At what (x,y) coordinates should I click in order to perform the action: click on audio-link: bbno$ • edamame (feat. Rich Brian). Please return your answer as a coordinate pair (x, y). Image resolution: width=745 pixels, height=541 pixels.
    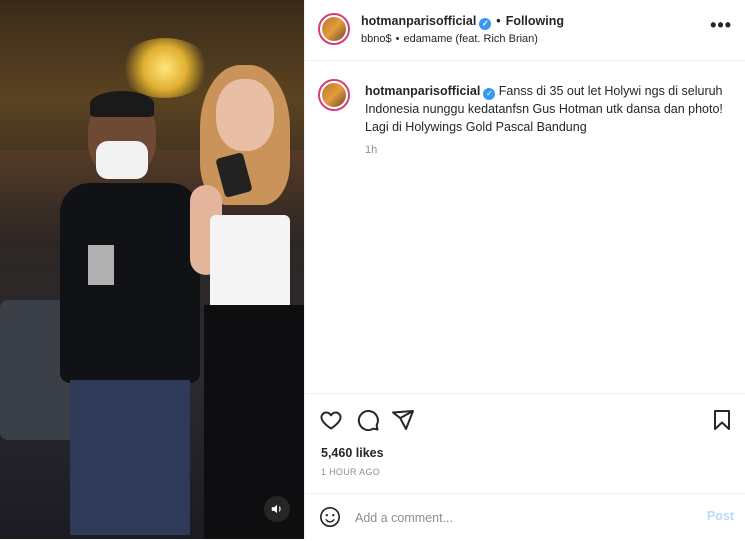
    Looking at the image, I should click on (449, 39).